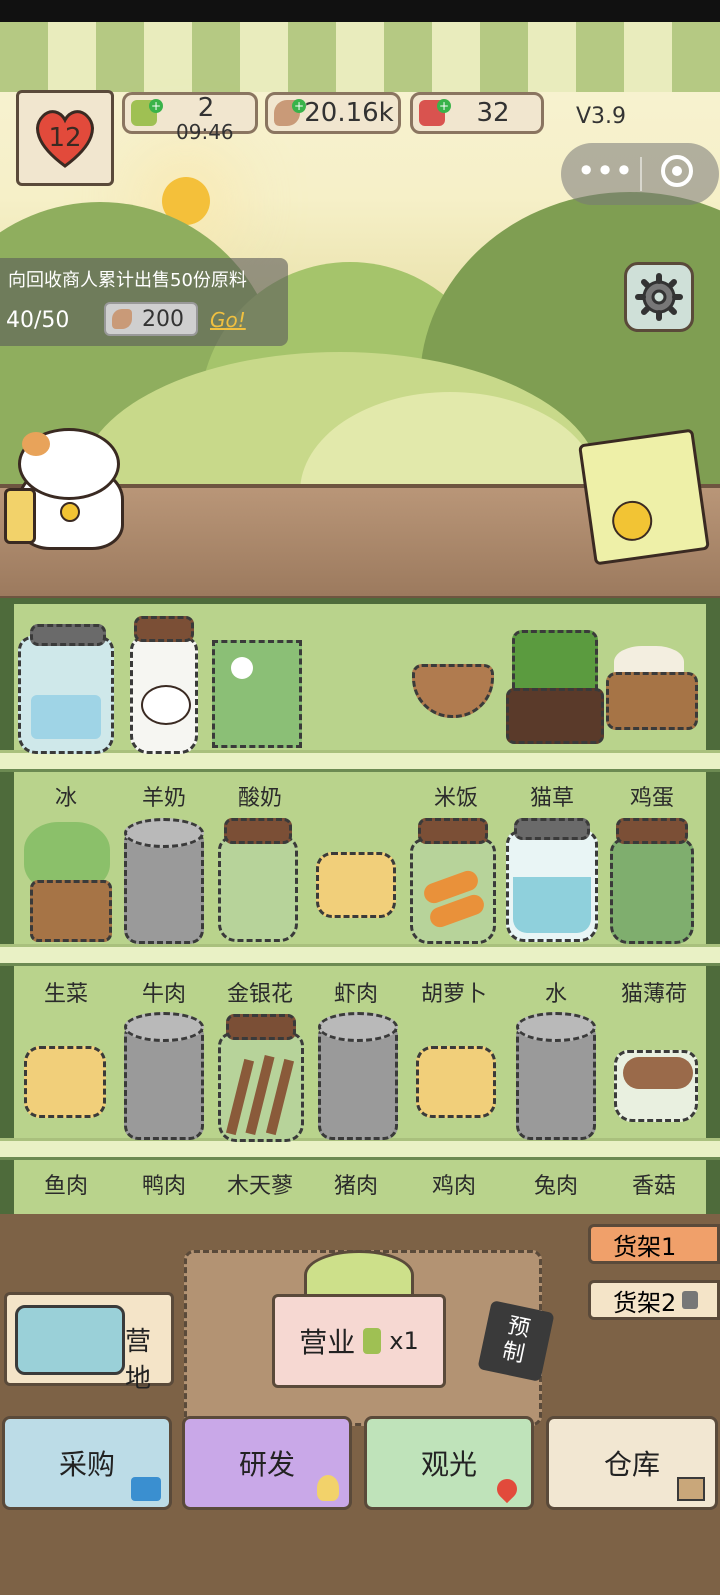 The height and width of the screenshot is (1595, 720). I want to click on goat-milk-jar, so click(164, 695).